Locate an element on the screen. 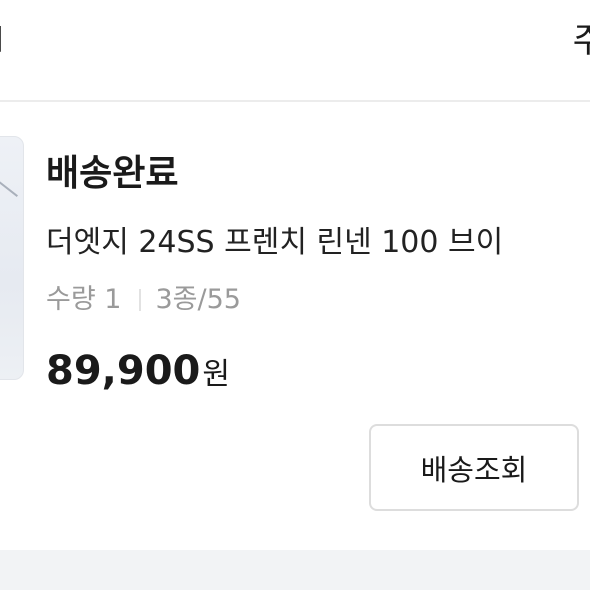 Image resolution: width=590 pixels, height=590 pixels. product-thumbnail is located at coordinates (12, 258).